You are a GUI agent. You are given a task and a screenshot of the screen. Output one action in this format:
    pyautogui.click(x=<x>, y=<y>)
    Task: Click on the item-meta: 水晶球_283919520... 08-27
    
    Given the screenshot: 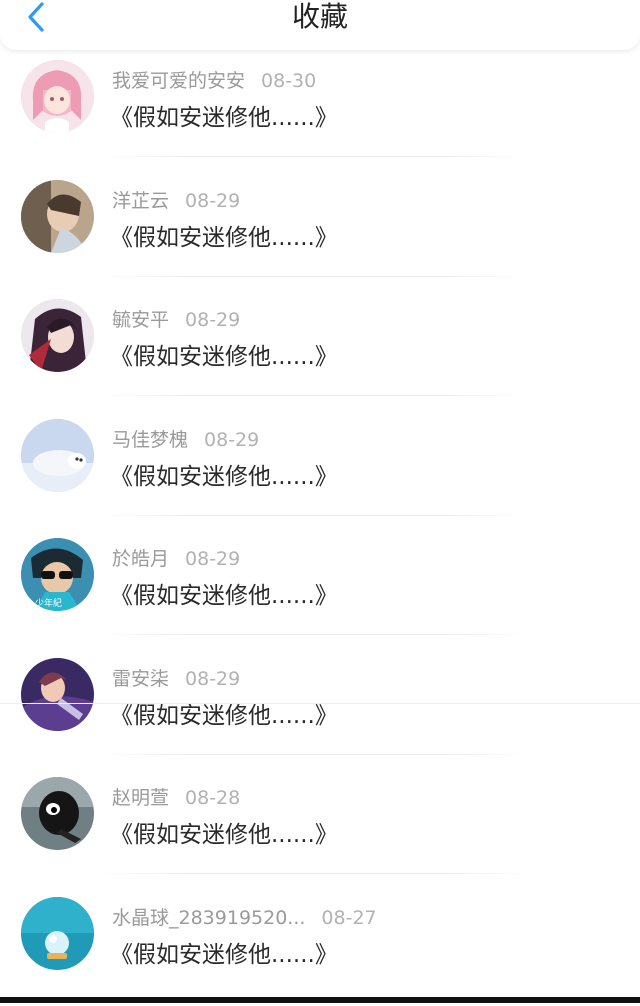 What is the action you would take?
    pyautogui.click(x=244, y=916)
    